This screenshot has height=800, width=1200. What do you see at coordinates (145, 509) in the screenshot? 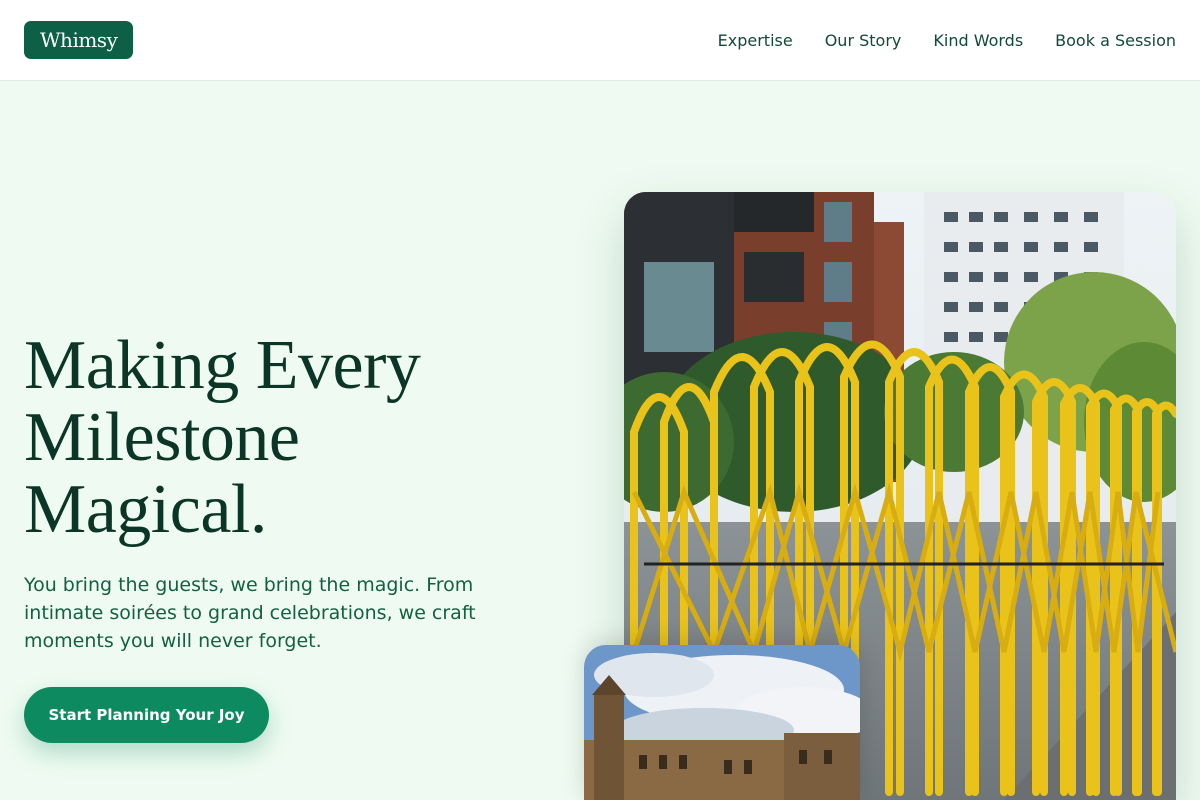
I see `hero-title-line-3: Magical.` at bounding box center [145, 509].